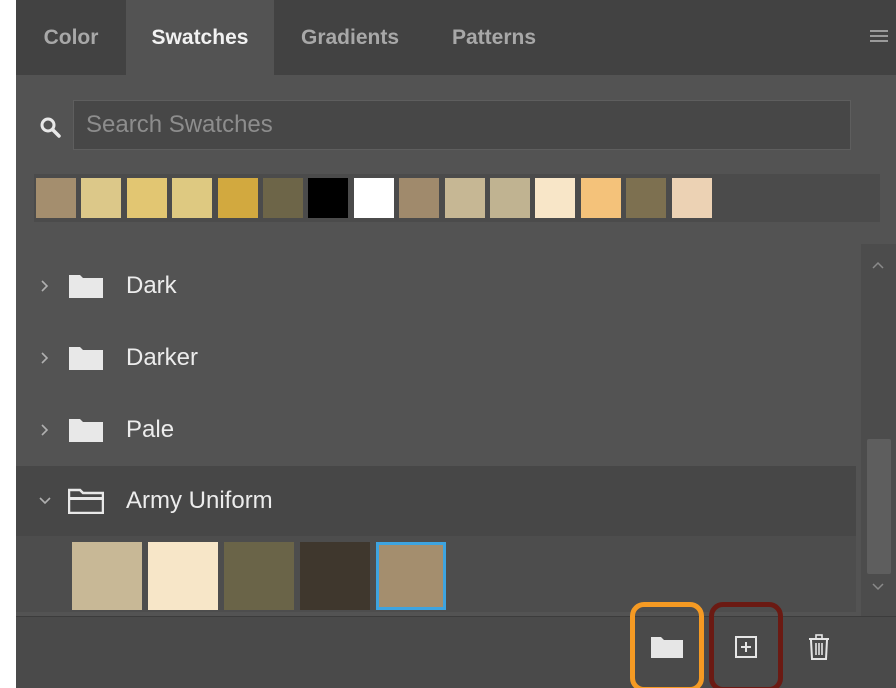  Describe the element at coordinates (200, 37) in the screenshot. I see `tab-swatches: Swatches` at that location.